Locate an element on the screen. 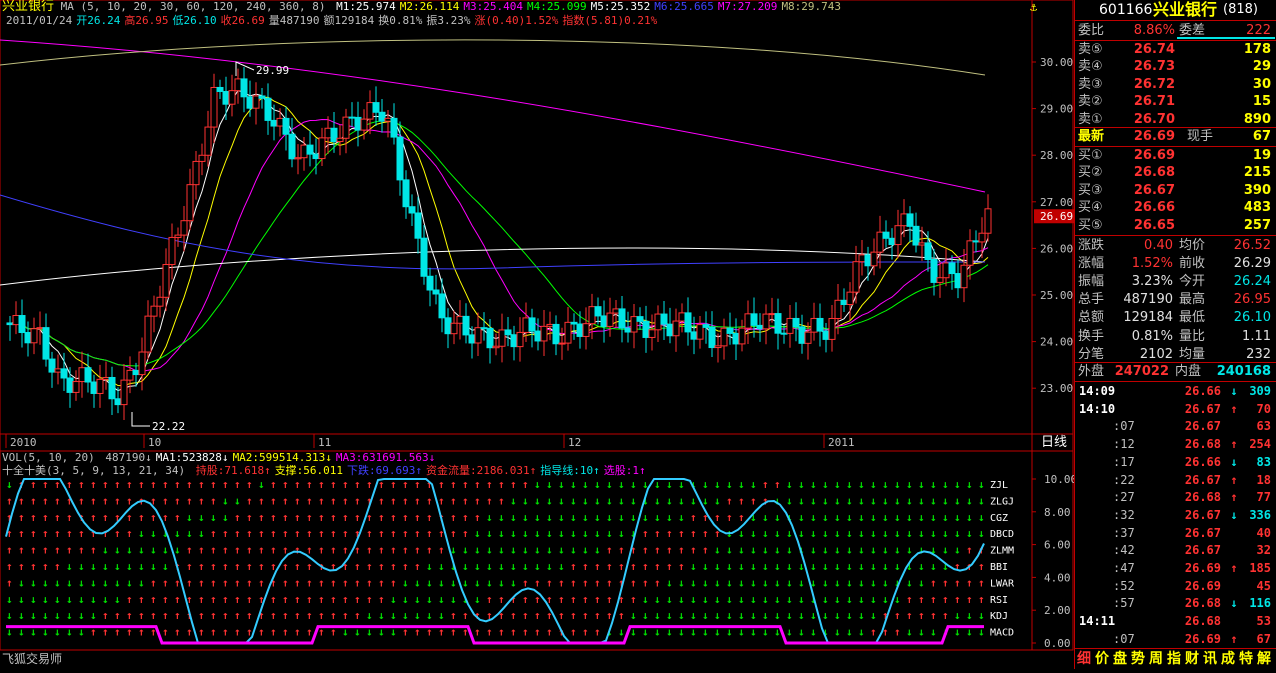 This screenshot has width=1276, height=673. tick-price: 26.69 is located at coordinates (1202, 568).